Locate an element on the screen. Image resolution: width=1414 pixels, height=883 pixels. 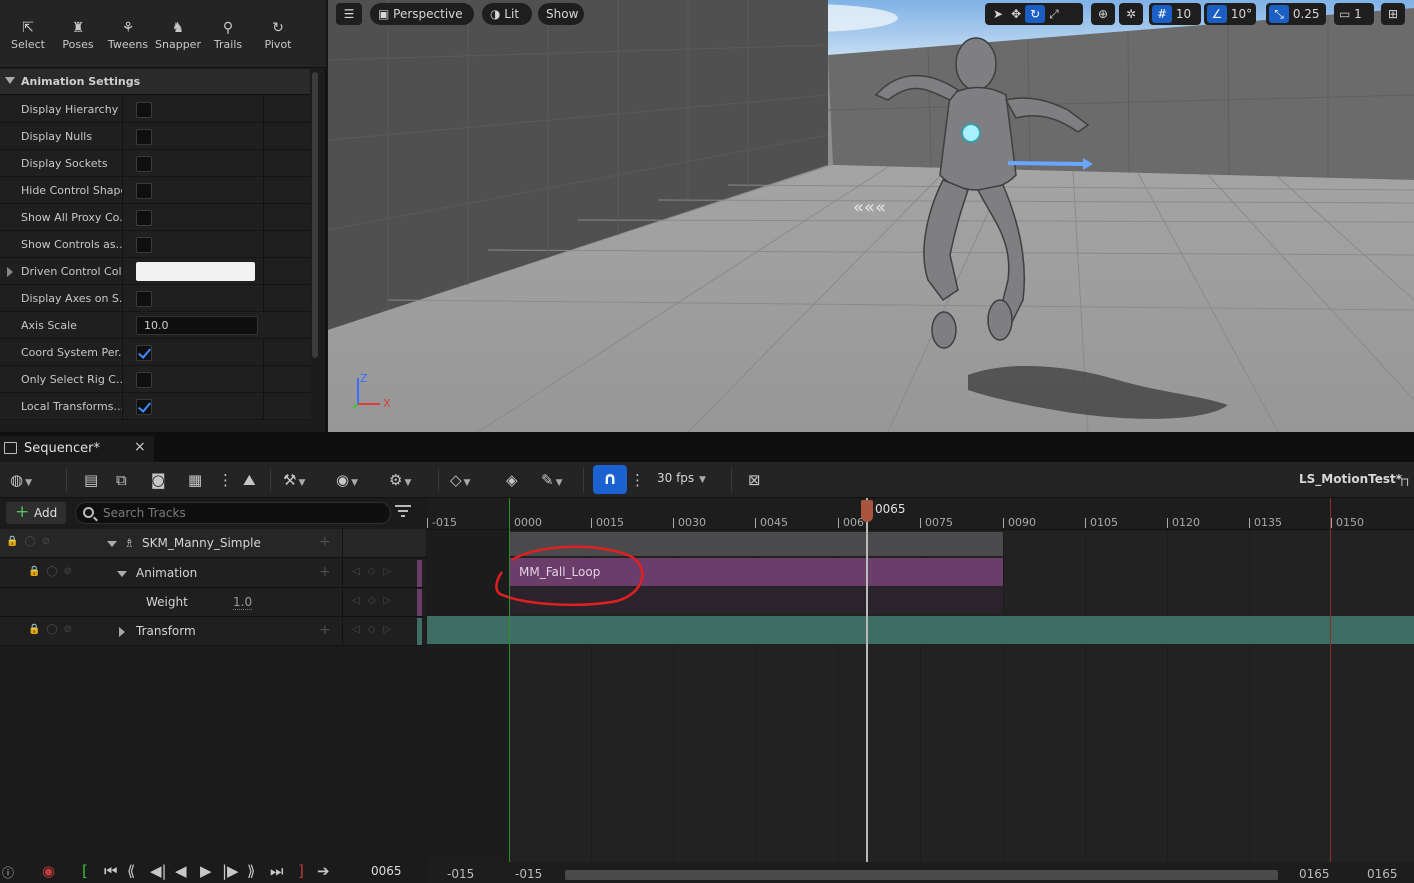
pivot-mode-button: ↻ Pivot is located at coordinates (278, 38).